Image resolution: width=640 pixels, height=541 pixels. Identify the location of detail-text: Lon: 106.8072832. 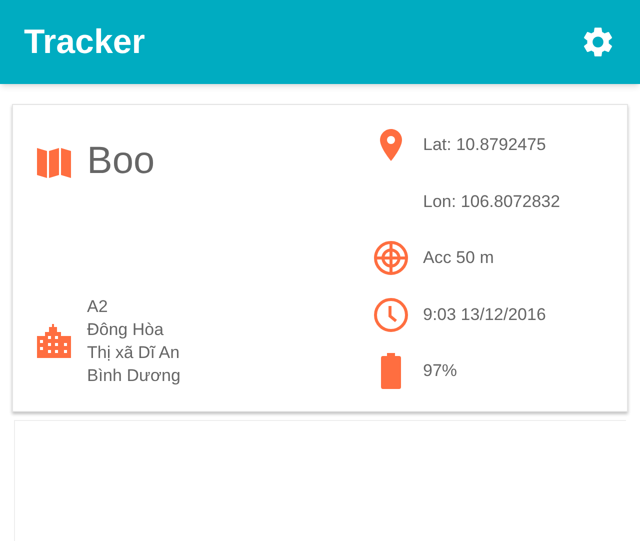
(491, 201).